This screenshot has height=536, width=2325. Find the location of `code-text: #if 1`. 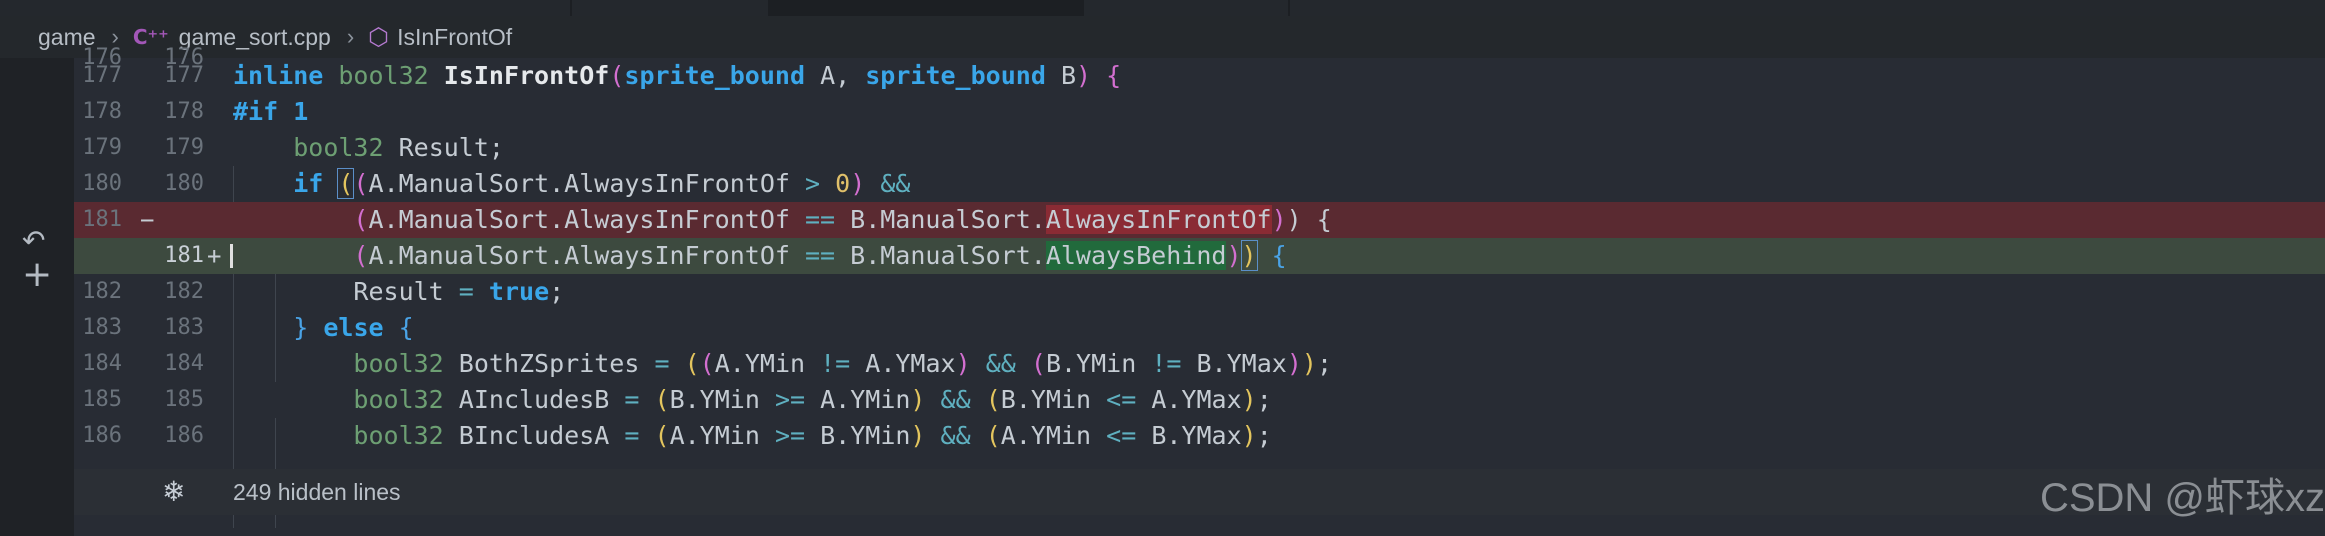

code-text: #if 1 is located at coordinates (270, 112).